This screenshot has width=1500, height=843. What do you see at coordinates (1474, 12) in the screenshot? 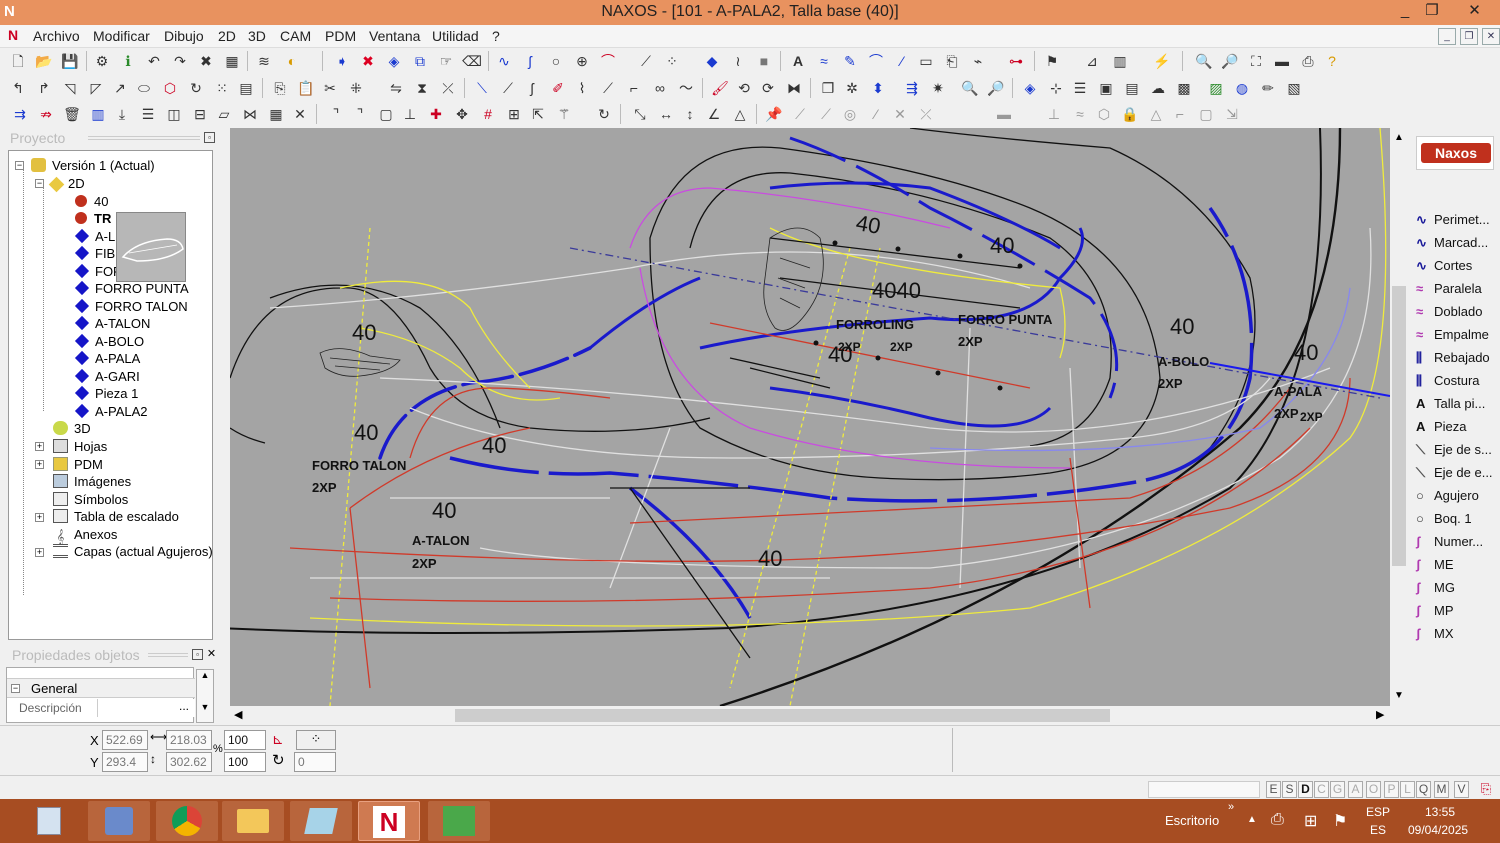
I see `close-button: ✕` at bounding box center [1474, 12].